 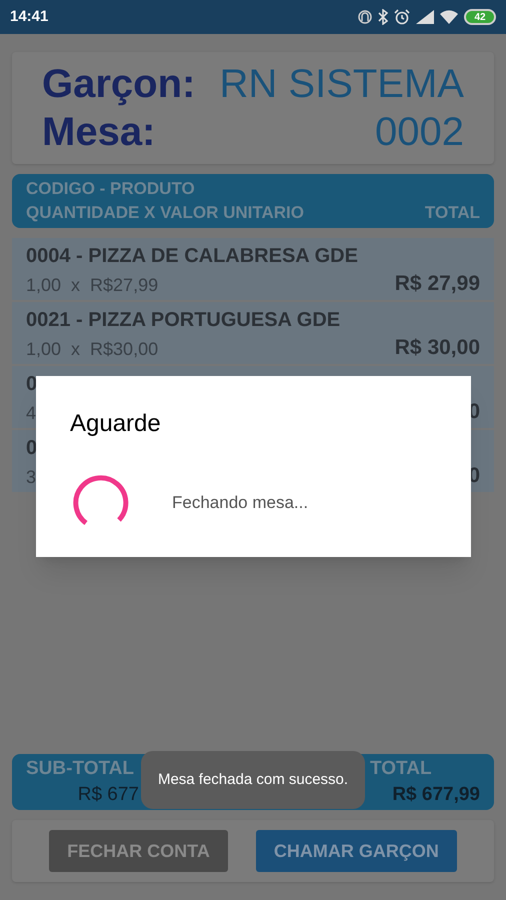 What do you see at coordinates (436, 795) in the screenshot?
I see `total-value: R$ 677,99` at bounding box center [436, 795].